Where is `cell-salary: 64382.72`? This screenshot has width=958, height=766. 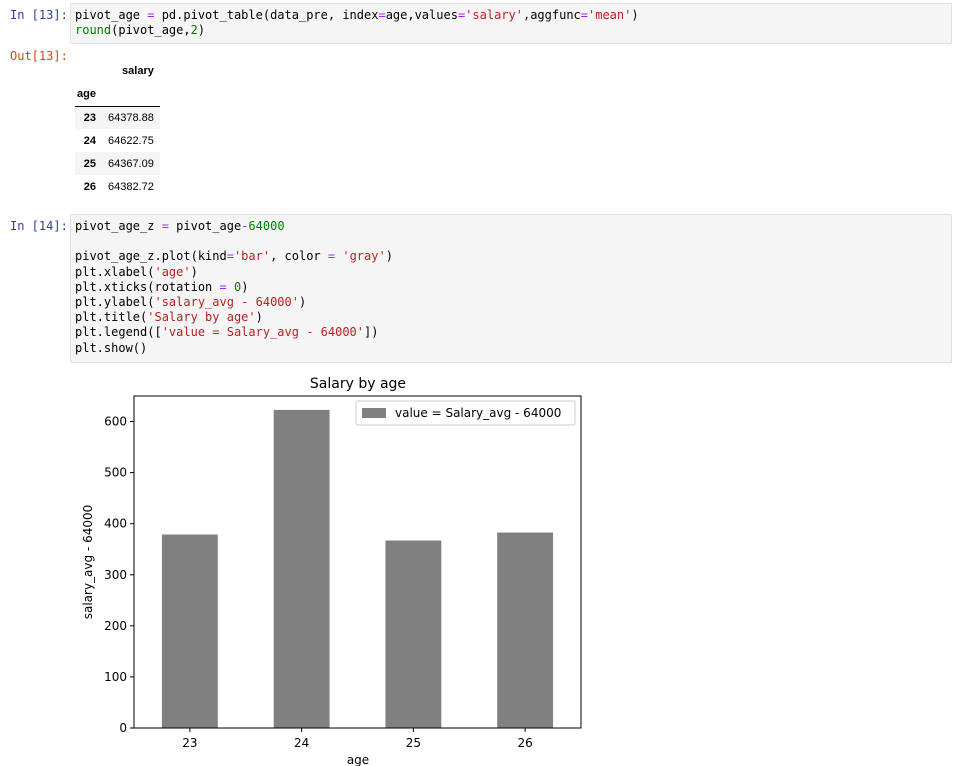 cell-salary: 64382.72 is located at coordinates (130, 186).